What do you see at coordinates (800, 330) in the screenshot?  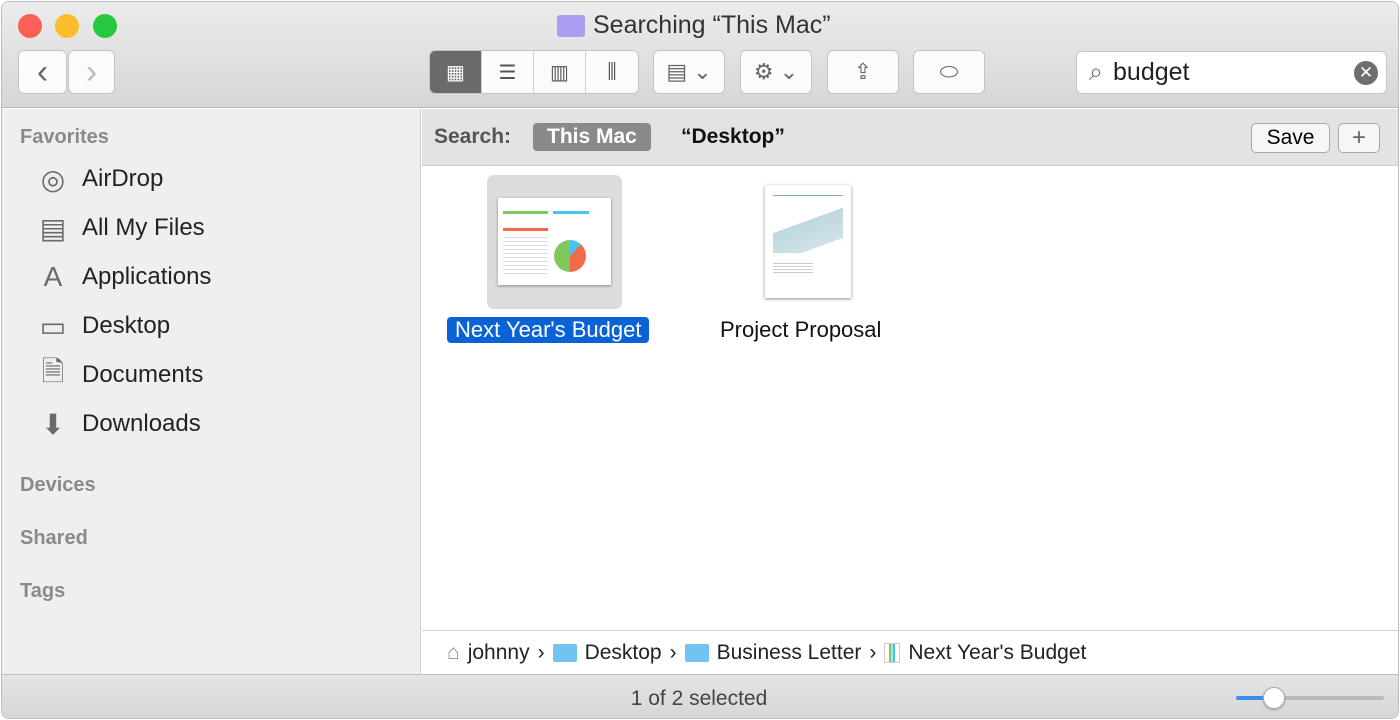 I see `file-name: Project Proposal` at bounding box center [800, 330].